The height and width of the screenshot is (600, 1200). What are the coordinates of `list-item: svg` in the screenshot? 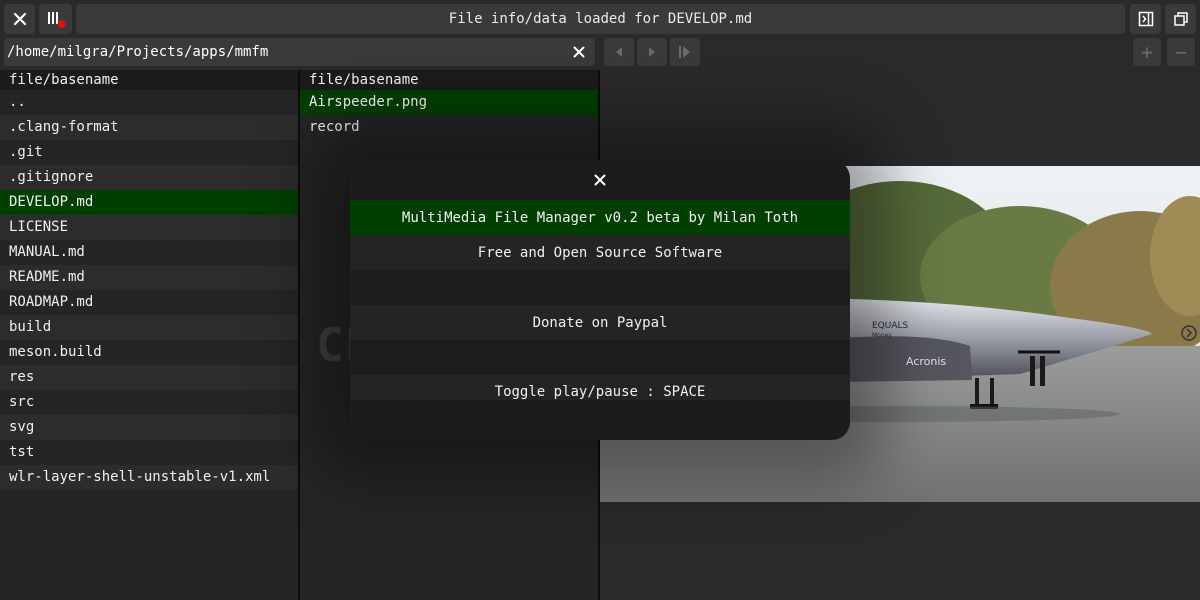 It's located at (149, 427).